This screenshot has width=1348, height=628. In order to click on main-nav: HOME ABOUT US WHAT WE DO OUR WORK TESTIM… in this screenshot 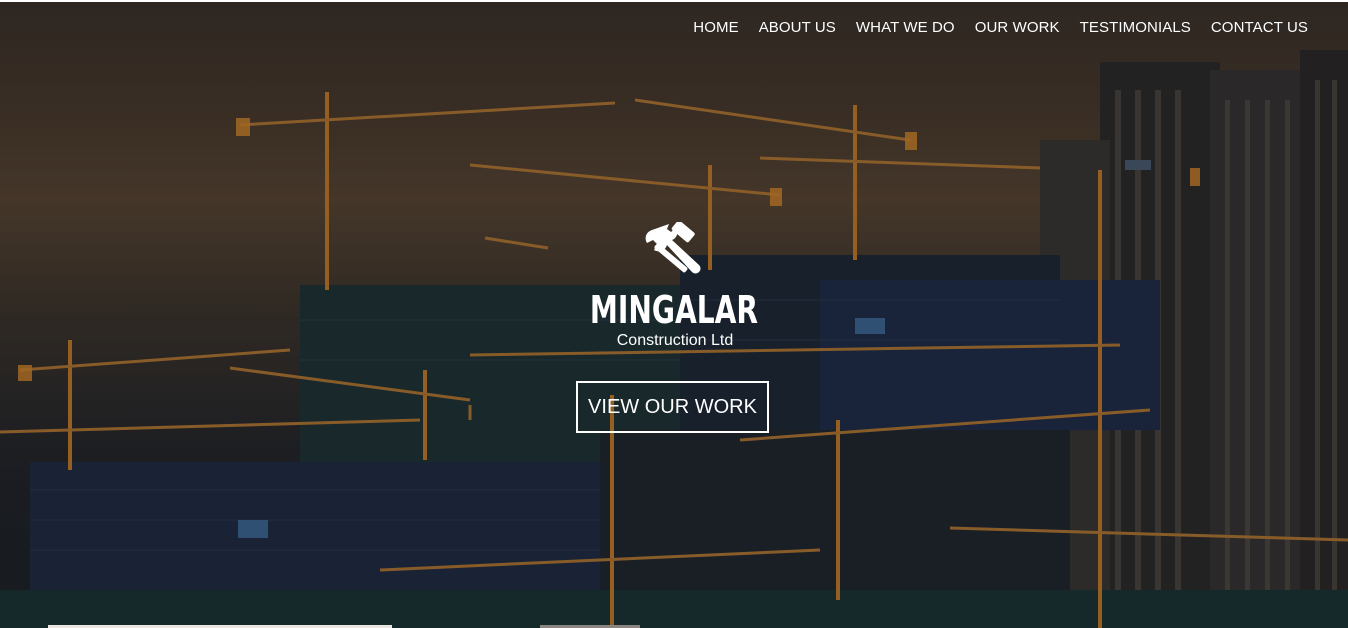, I will do `click(1000, 28)`.